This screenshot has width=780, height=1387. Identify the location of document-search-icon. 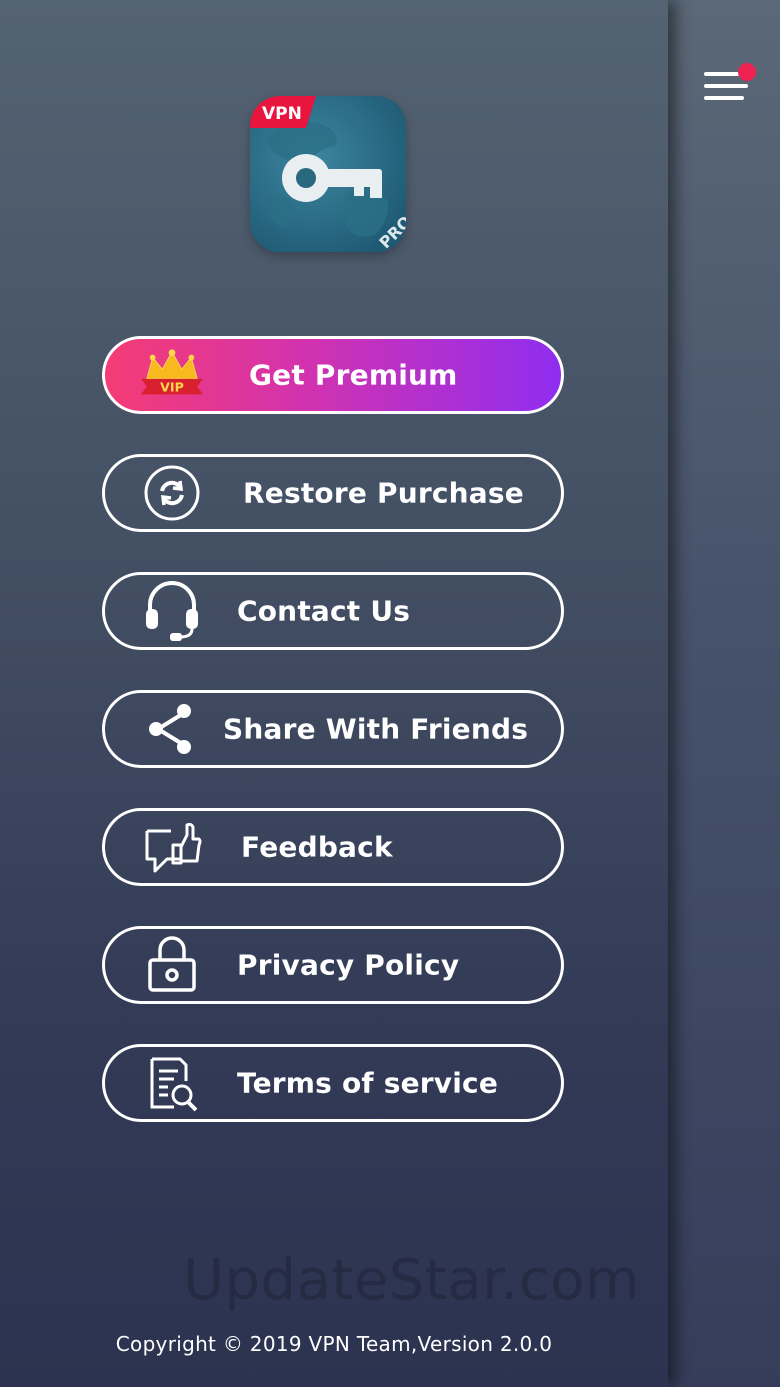
(172, 1083).